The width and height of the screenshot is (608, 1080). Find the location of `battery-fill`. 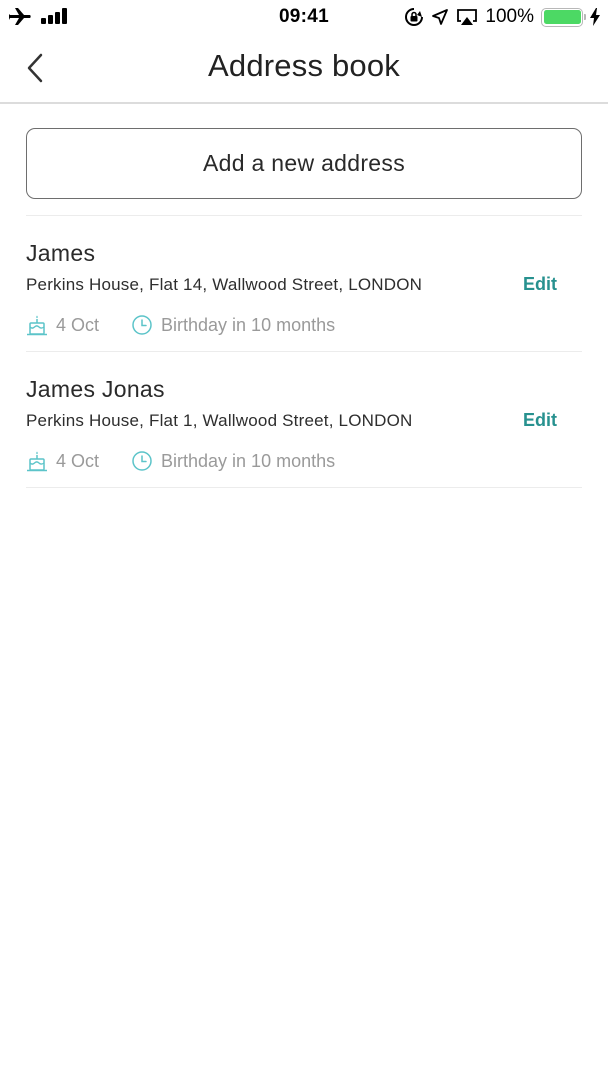

battery-fill is located at coordinates (562, 17).